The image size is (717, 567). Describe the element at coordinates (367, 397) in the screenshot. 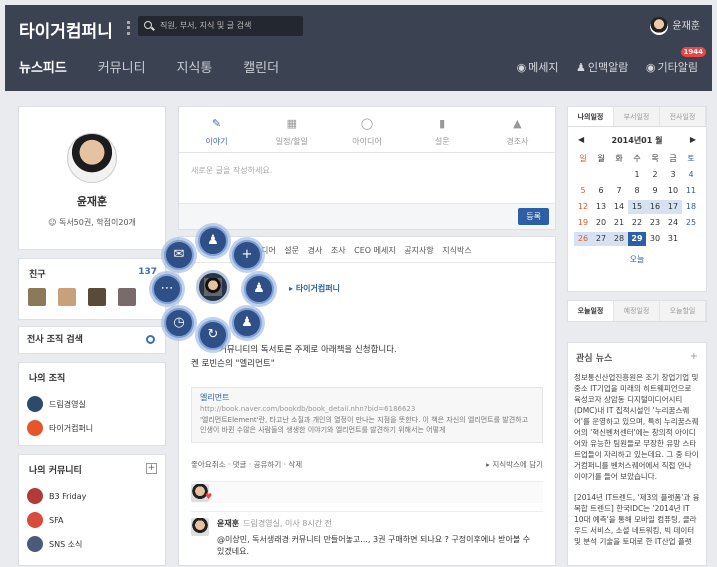

I see `link-title: 엘리먼트` at that location.